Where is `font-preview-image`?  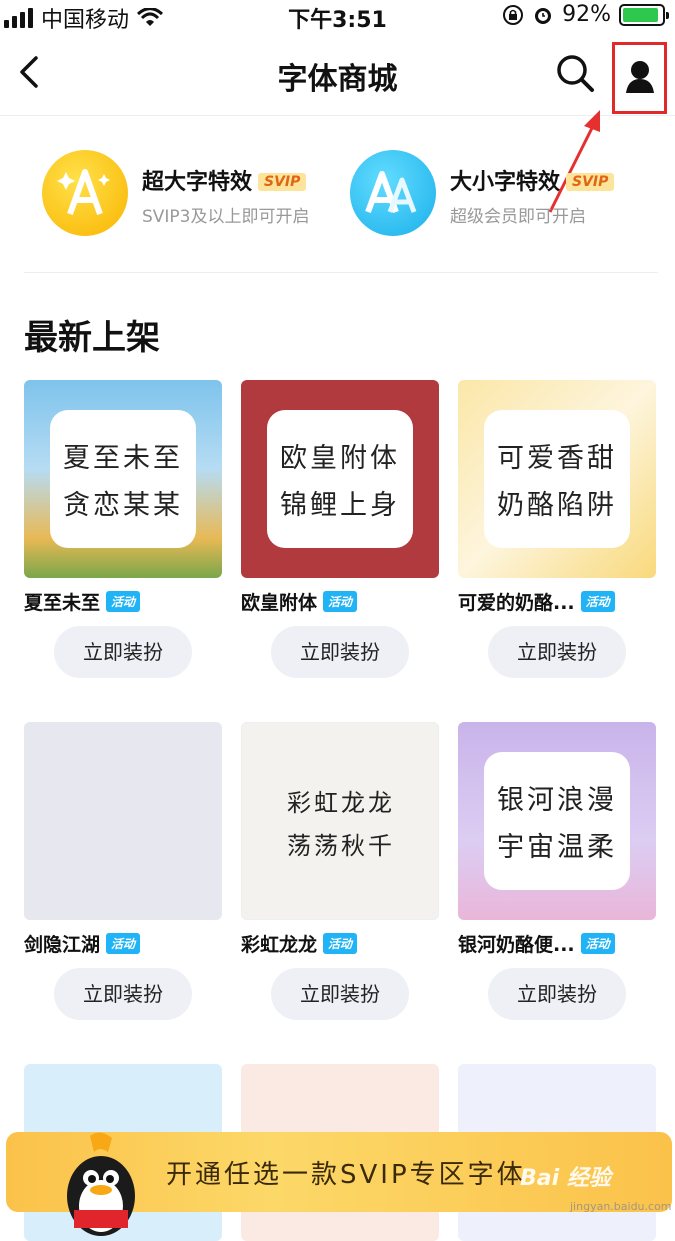
font-preview-image is located at coordinates (123, 821).